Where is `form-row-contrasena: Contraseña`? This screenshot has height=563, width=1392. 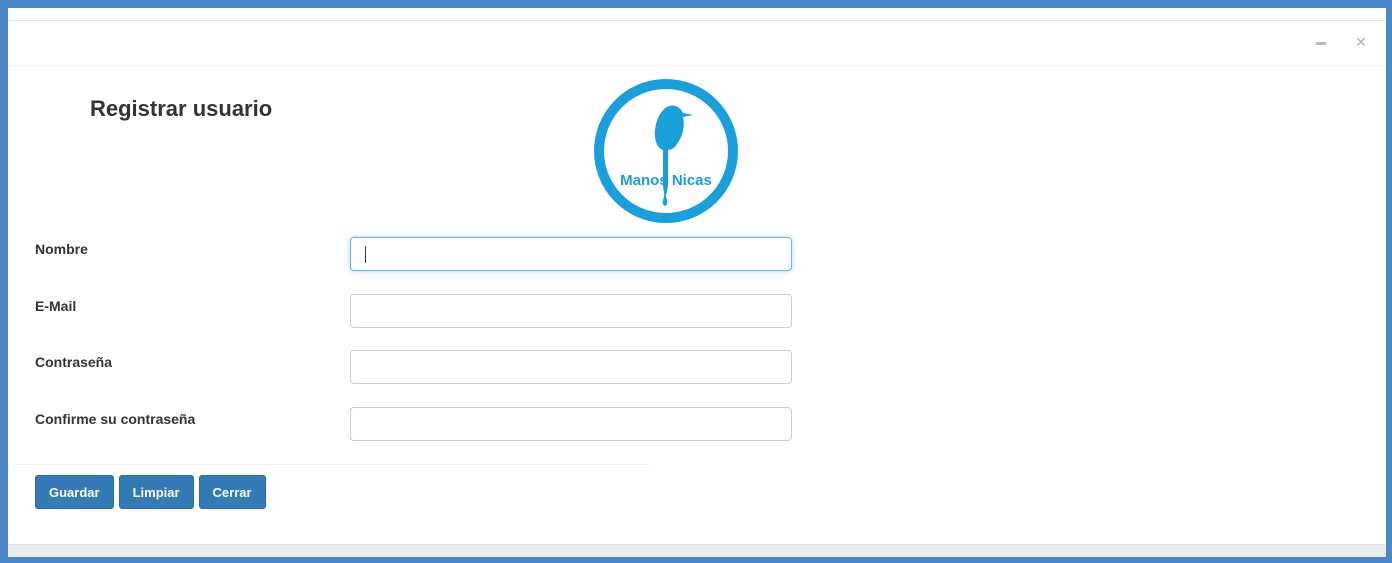 form-row-contrasena: Contraseña is located at coordinates (408, 368).